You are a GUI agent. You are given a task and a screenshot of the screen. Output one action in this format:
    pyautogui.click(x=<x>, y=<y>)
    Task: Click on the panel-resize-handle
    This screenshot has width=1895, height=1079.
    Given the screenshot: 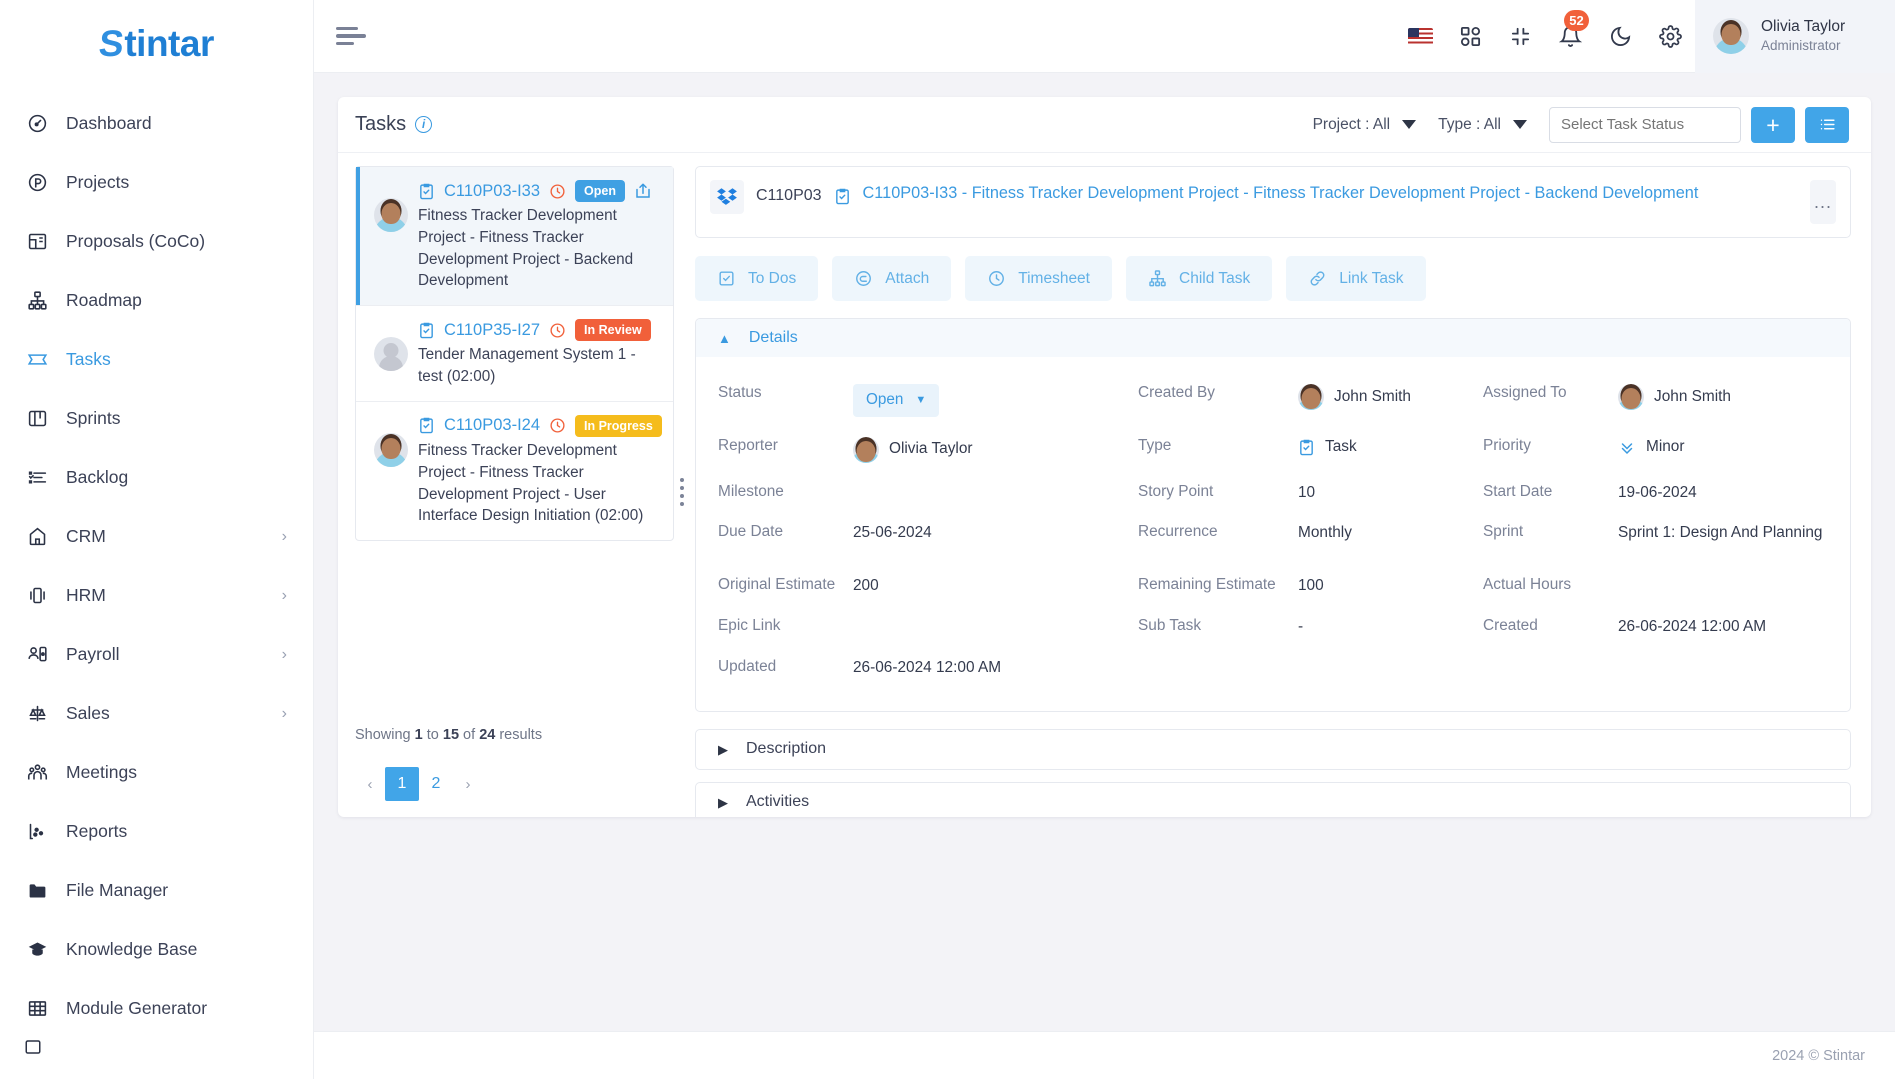 What is the action you would take?
    pyautogui.click(x=682, y=491)
    